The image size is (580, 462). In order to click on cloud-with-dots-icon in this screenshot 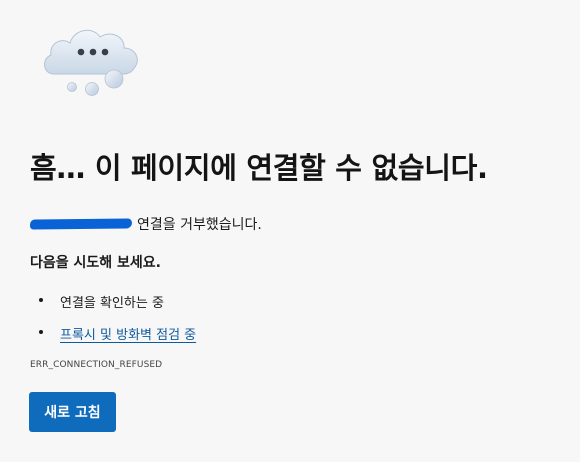, I will do `click(91, 62)`.